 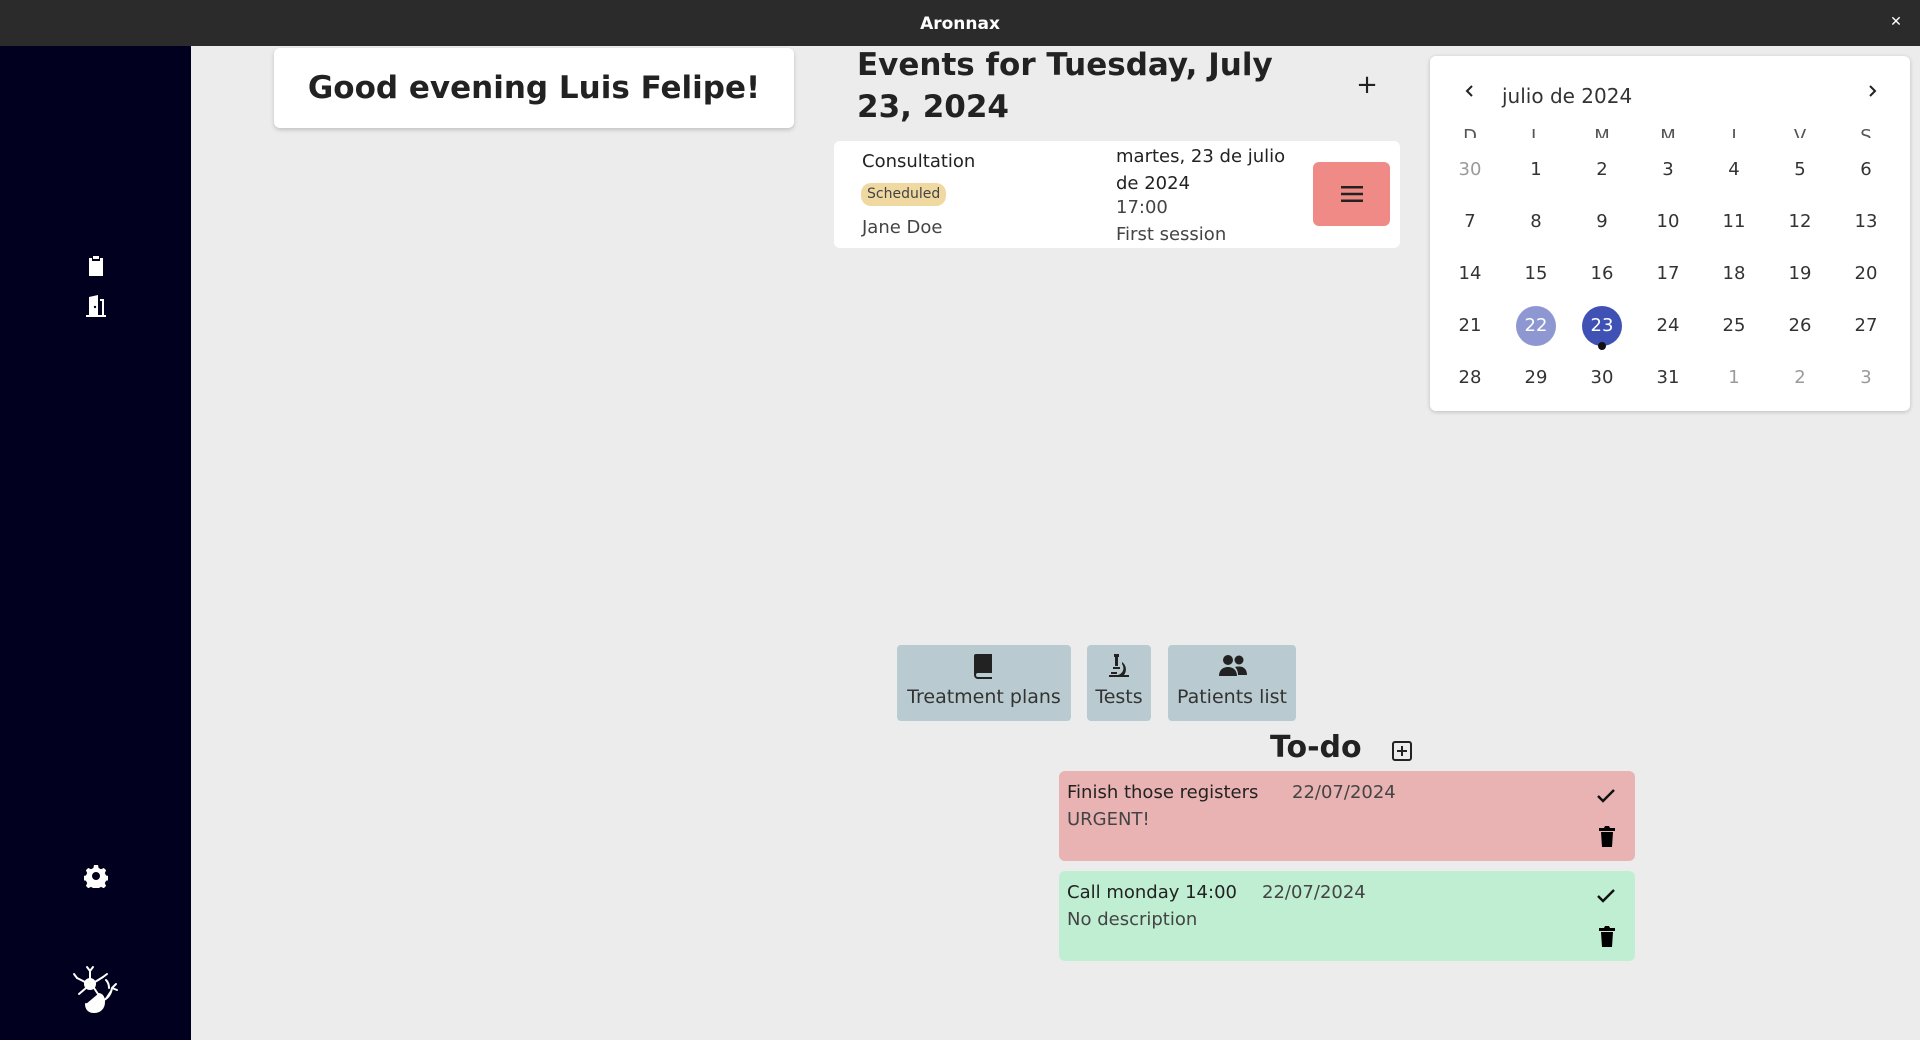 I want to click on greeting-text: Good evening Luis Felipe!, so click(x=534, y=88).